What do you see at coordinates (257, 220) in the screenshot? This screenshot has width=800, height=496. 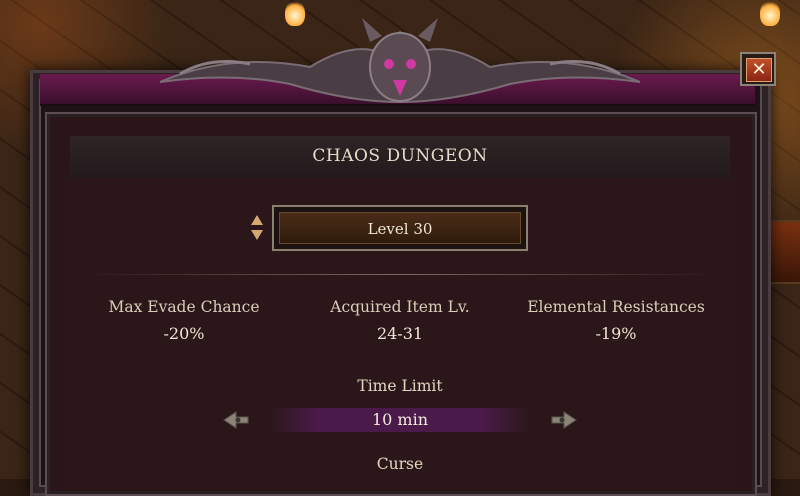 I see `stepper-up-icon` at bounding box center [257, 220].